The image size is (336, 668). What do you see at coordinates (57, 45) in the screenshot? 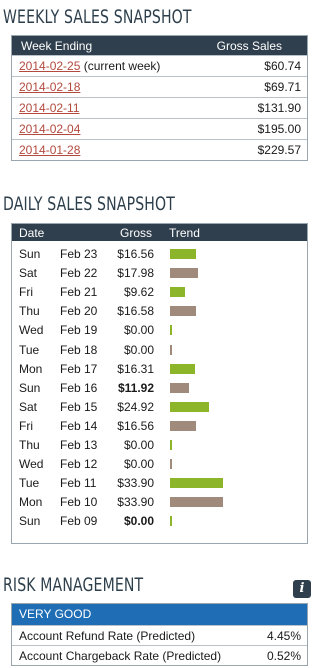
I see `week-ending-header: Week Ending` at bounding box center [57, 45].